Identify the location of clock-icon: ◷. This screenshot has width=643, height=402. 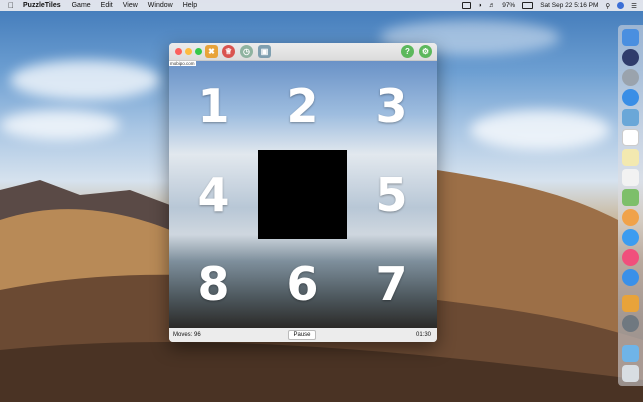
(246, 51).